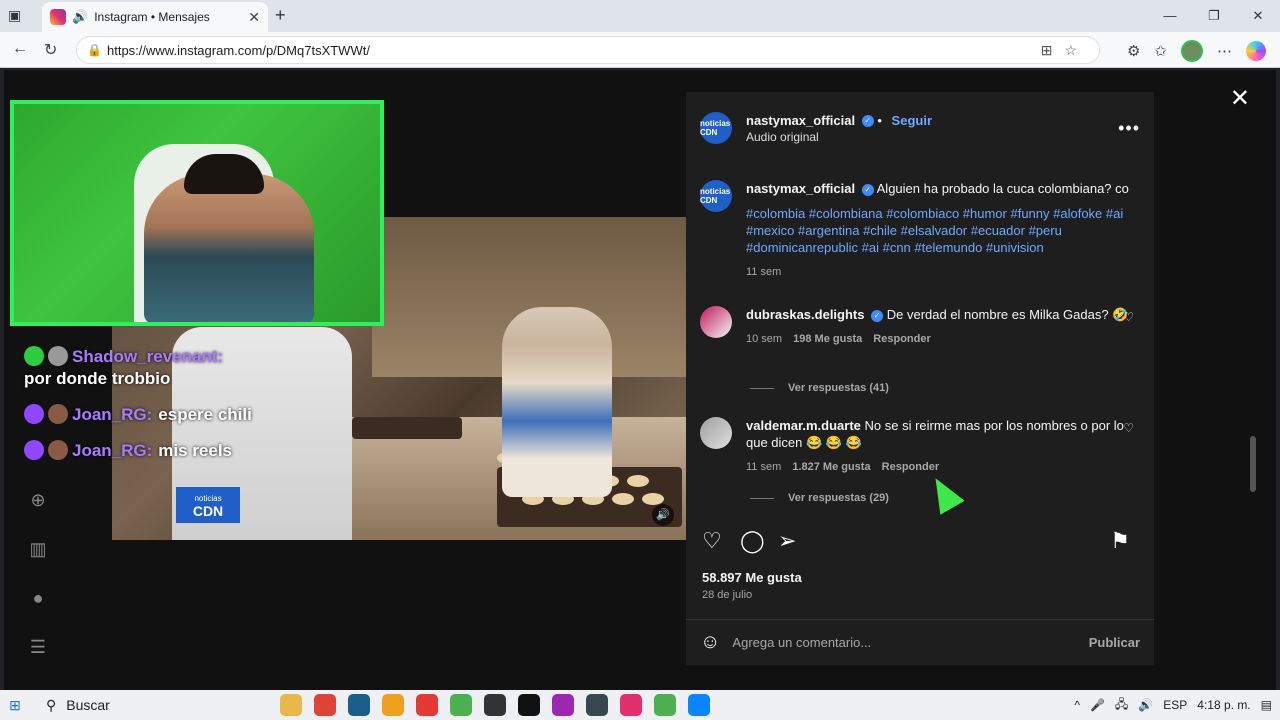  I want to click on comment-icon: ◯, so click(752, 541).